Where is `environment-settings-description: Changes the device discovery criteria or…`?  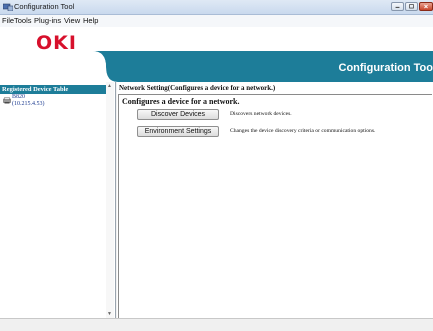 environment-settings-description: Changes the device discovery criteria or… is located at coordinates (302, 131).